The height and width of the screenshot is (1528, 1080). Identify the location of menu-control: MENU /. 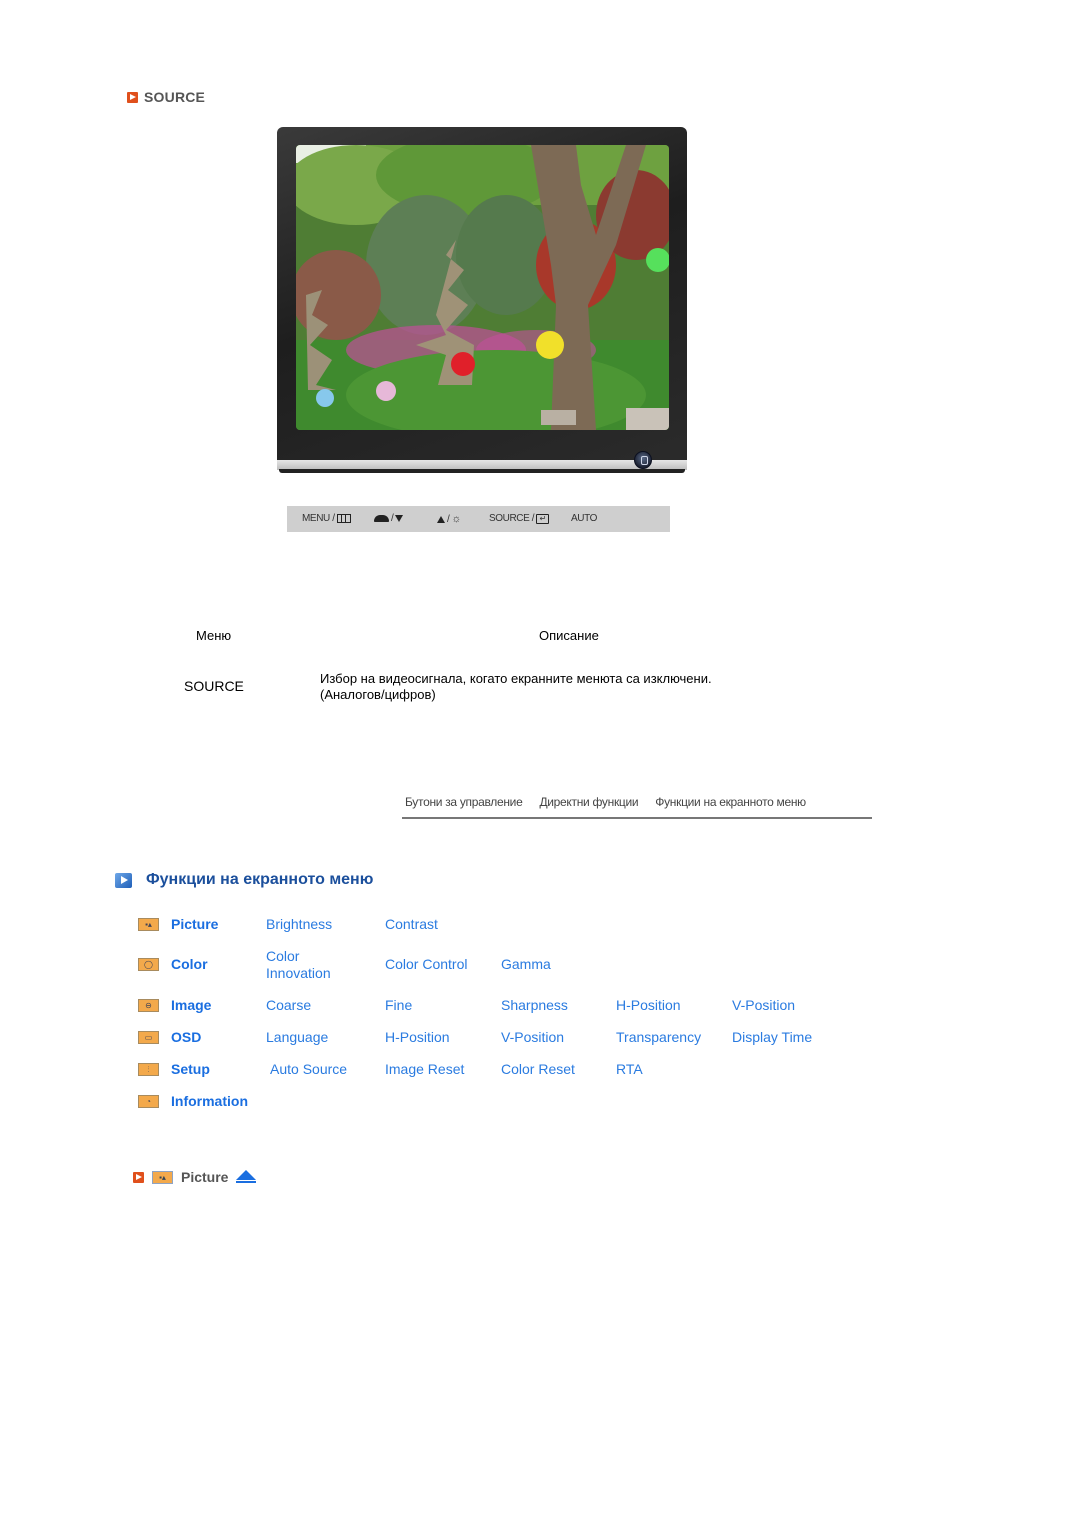
(326, 518).